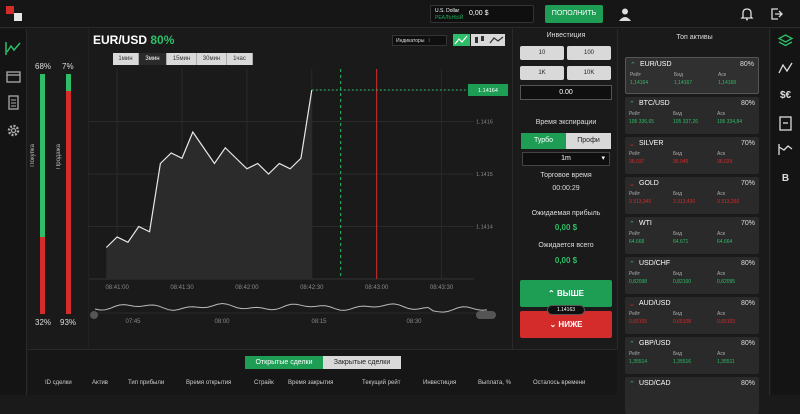 The width and height of the screenshot is (800, 414). I want to click on crypto-icon: B, so click(785, 178).